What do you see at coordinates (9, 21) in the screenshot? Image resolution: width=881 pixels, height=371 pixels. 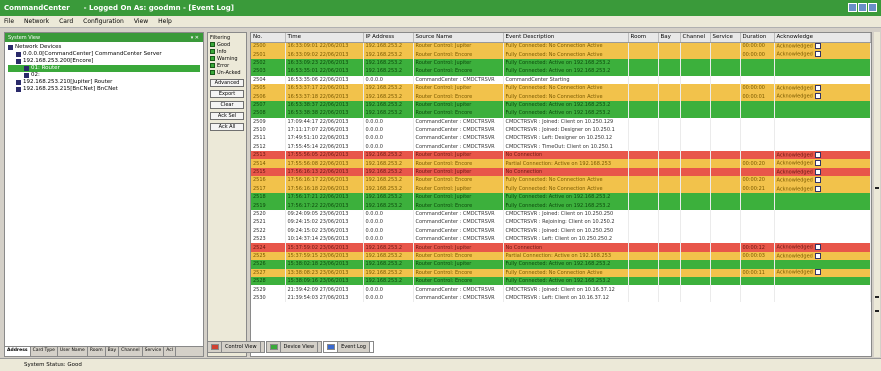 I see `menu-file: File` at bounding box center [9, 21].